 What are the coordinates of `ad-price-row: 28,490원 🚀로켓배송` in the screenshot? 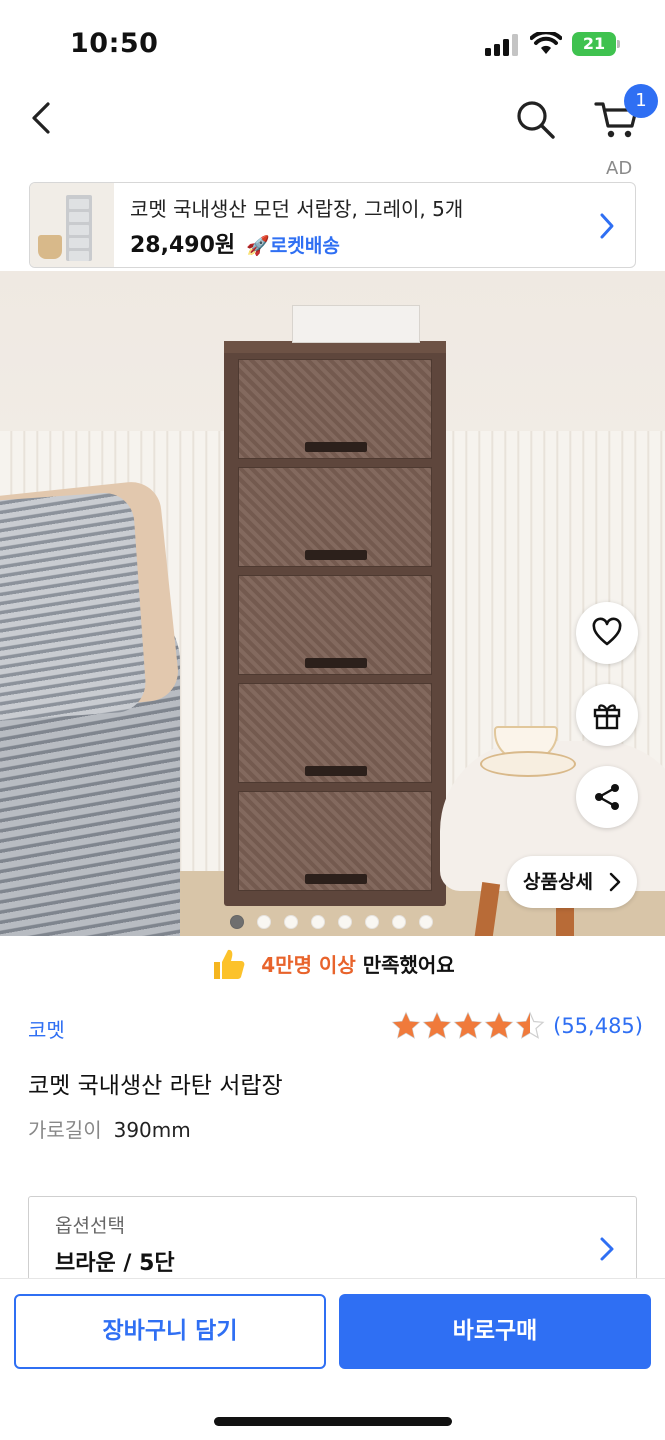 It's located at (235, 243).